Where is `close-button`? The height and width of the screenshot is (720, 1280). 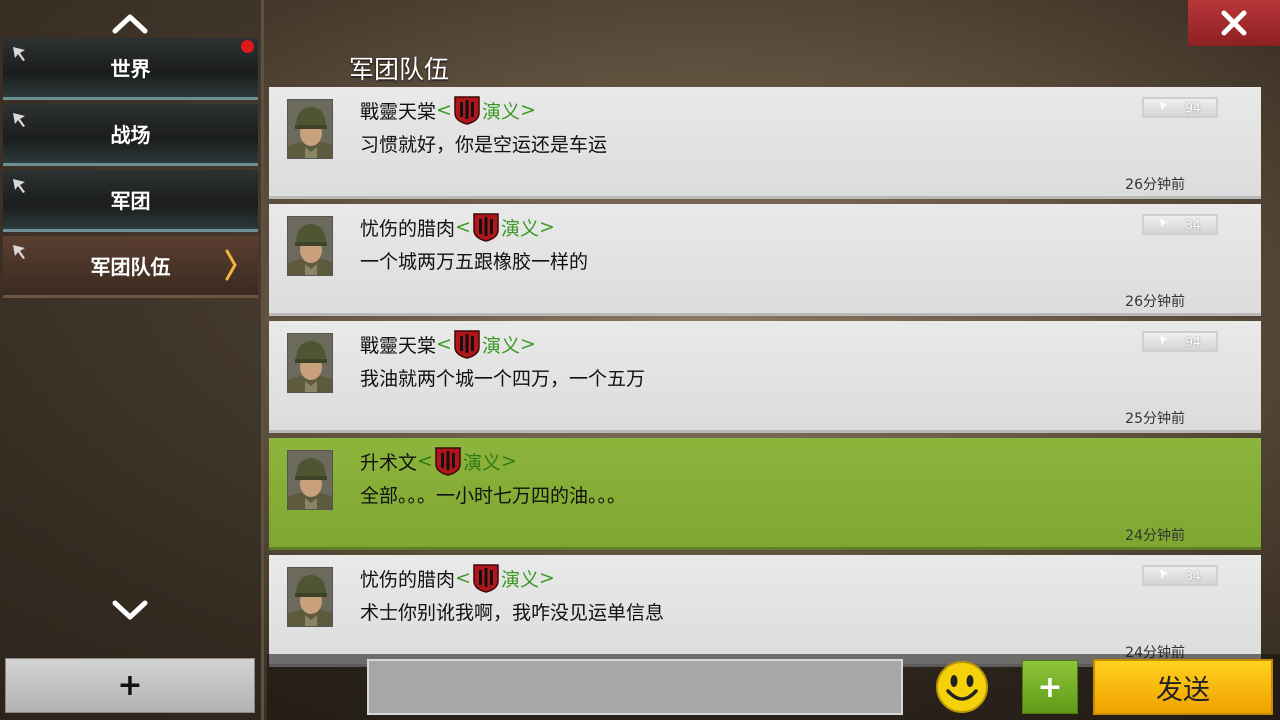
close-button is located at coordinates (1234, 23).